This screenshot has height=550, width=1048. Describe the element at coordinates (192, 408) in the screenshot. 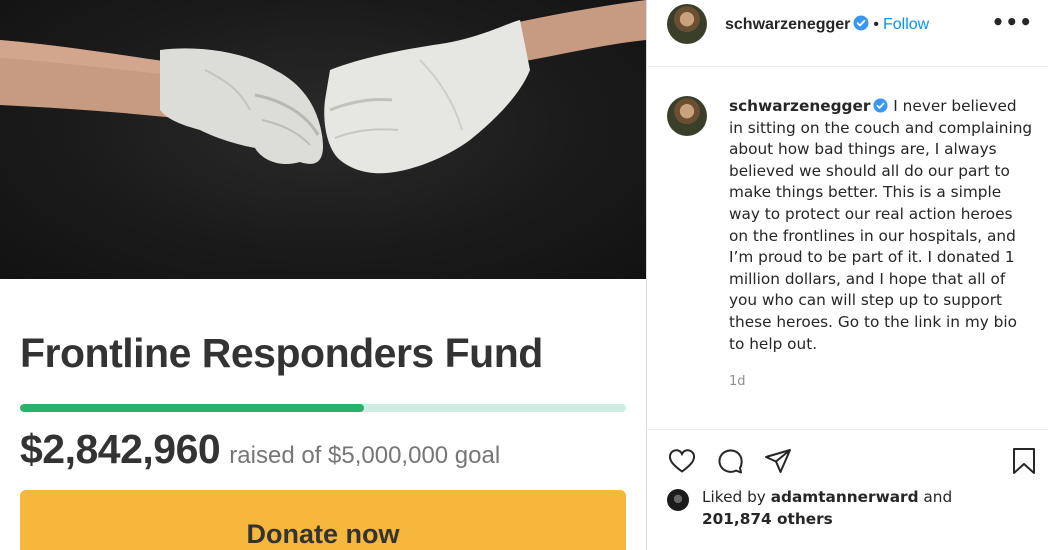

I see `progress-bar-fill` at that location.